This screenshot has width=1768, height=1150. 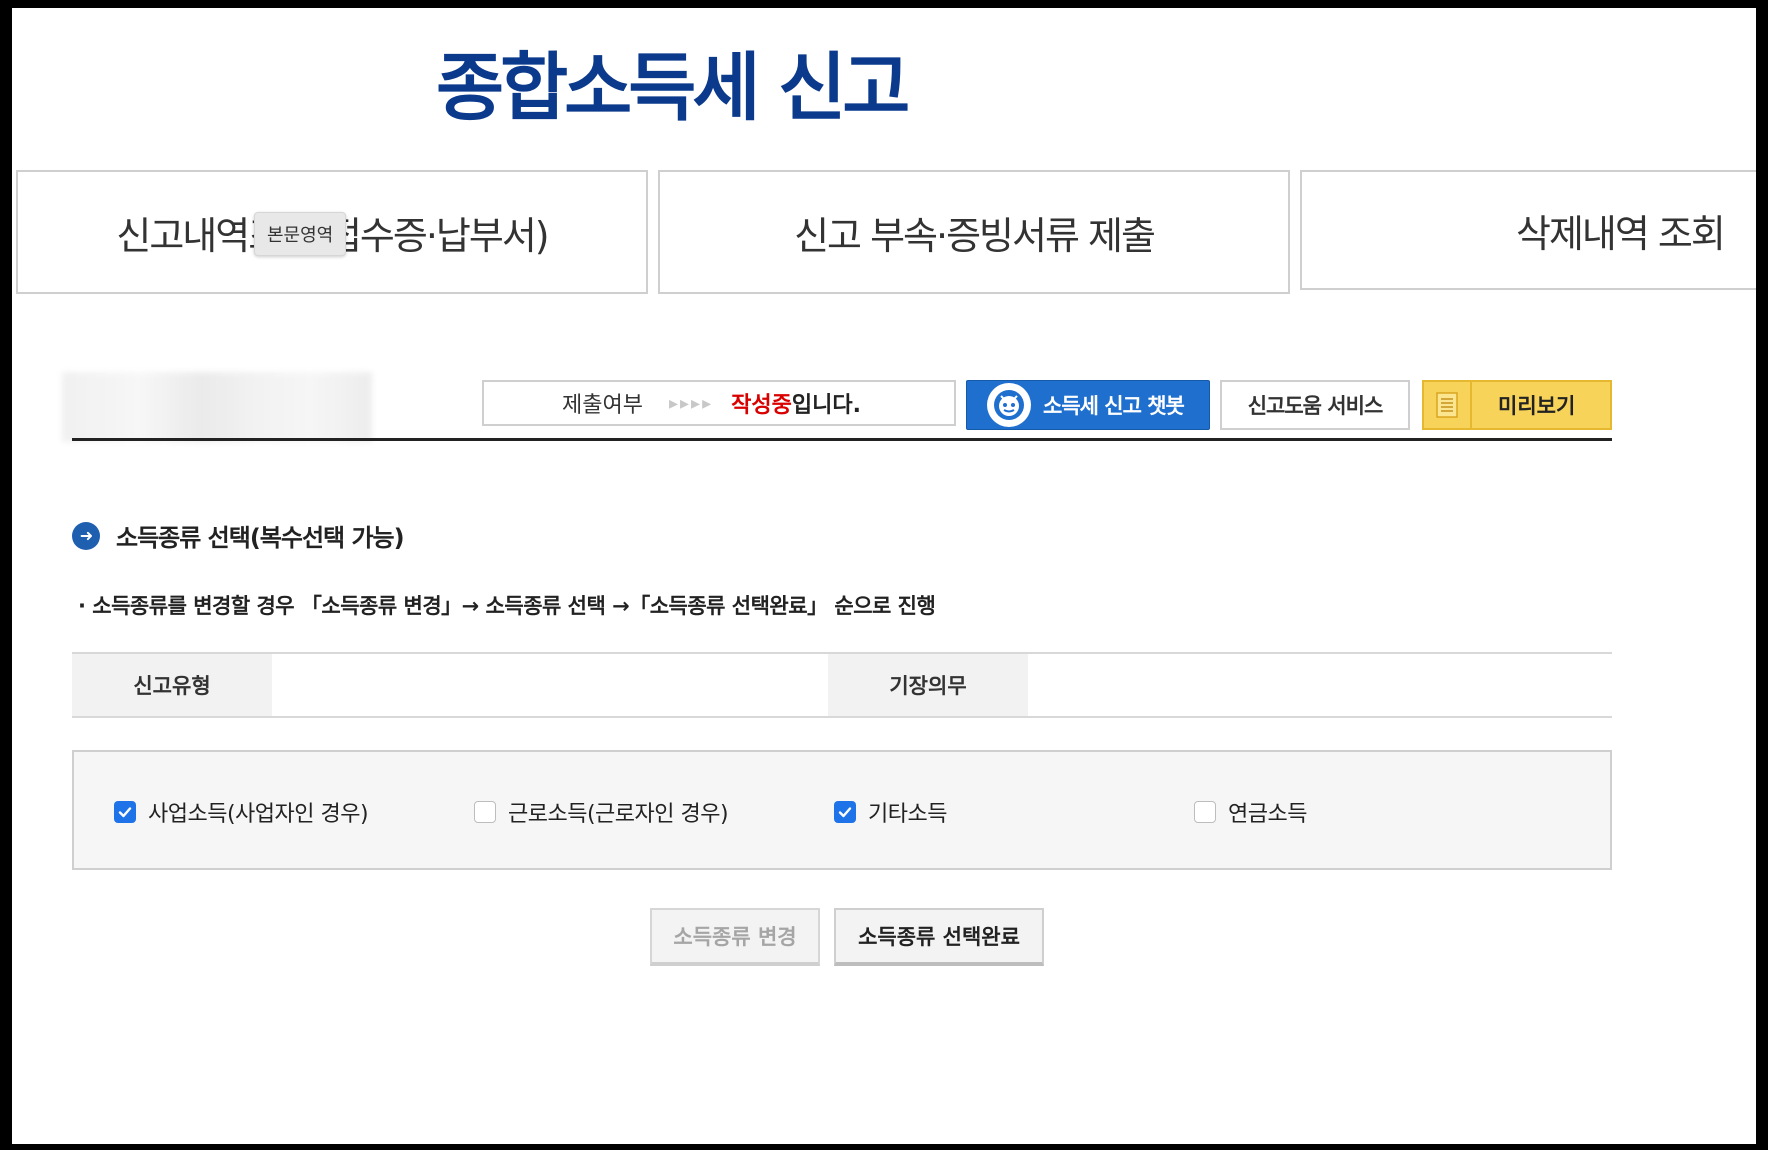 What do you see at coordinates (1448, 405) in the screenshot?
I see `document-icon` at bounding box center [1448, 405].